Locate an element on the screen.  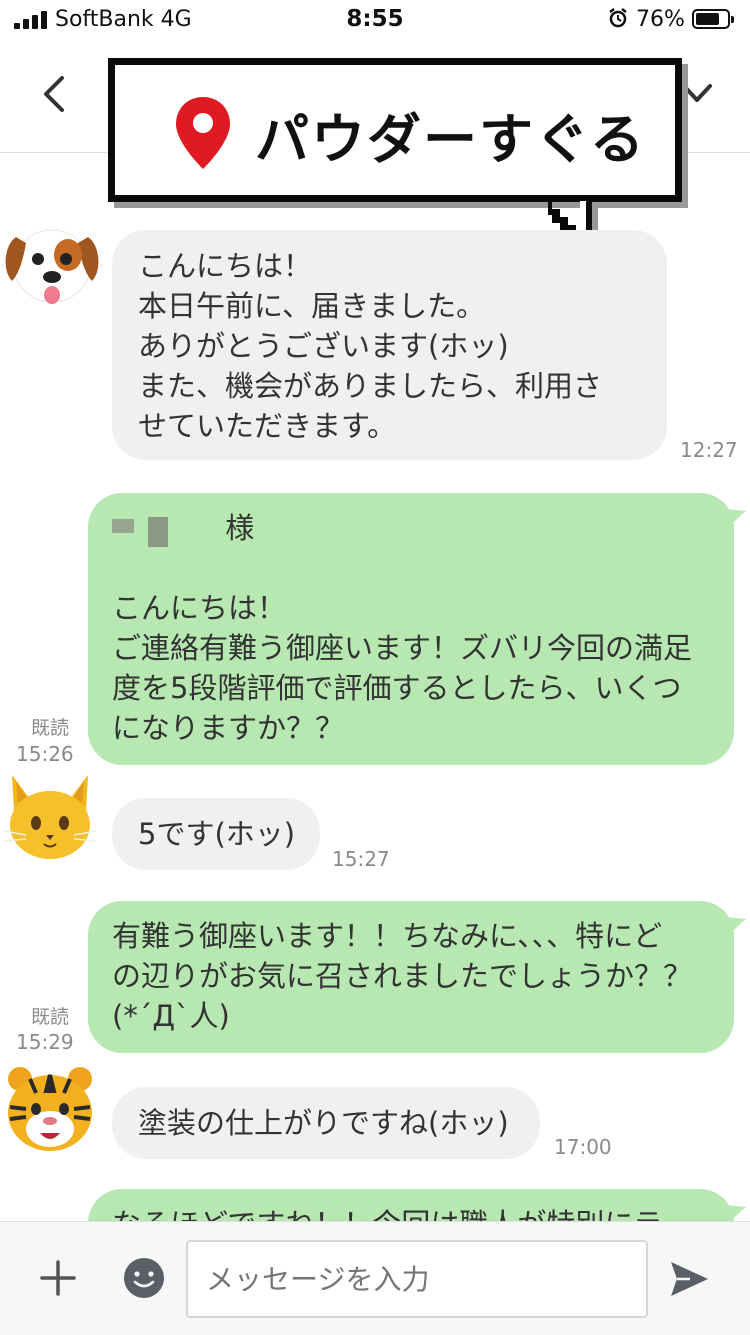
message-composer is located at coordinates (375, 1278).